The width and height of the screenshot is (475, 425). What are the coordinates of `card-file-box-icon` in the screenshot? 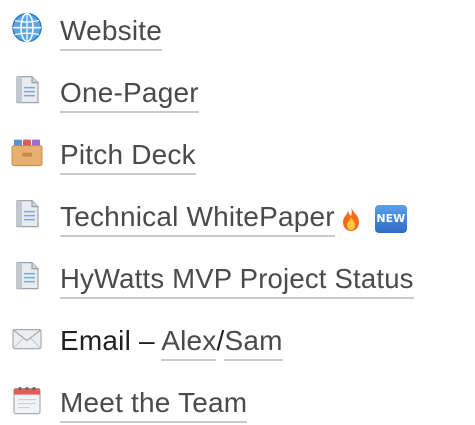 It's located at (27, 153).